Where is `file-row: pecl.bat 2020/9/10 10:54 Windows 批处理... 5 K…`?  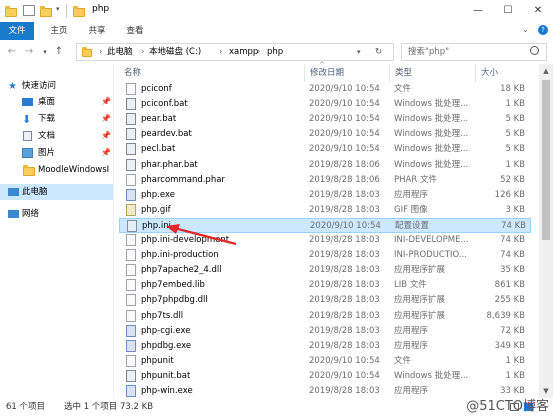
file-row: pecl.bat 2020/9/10 10:54 Windows 批处理... 5 K… is located at coordinates (325, 149).